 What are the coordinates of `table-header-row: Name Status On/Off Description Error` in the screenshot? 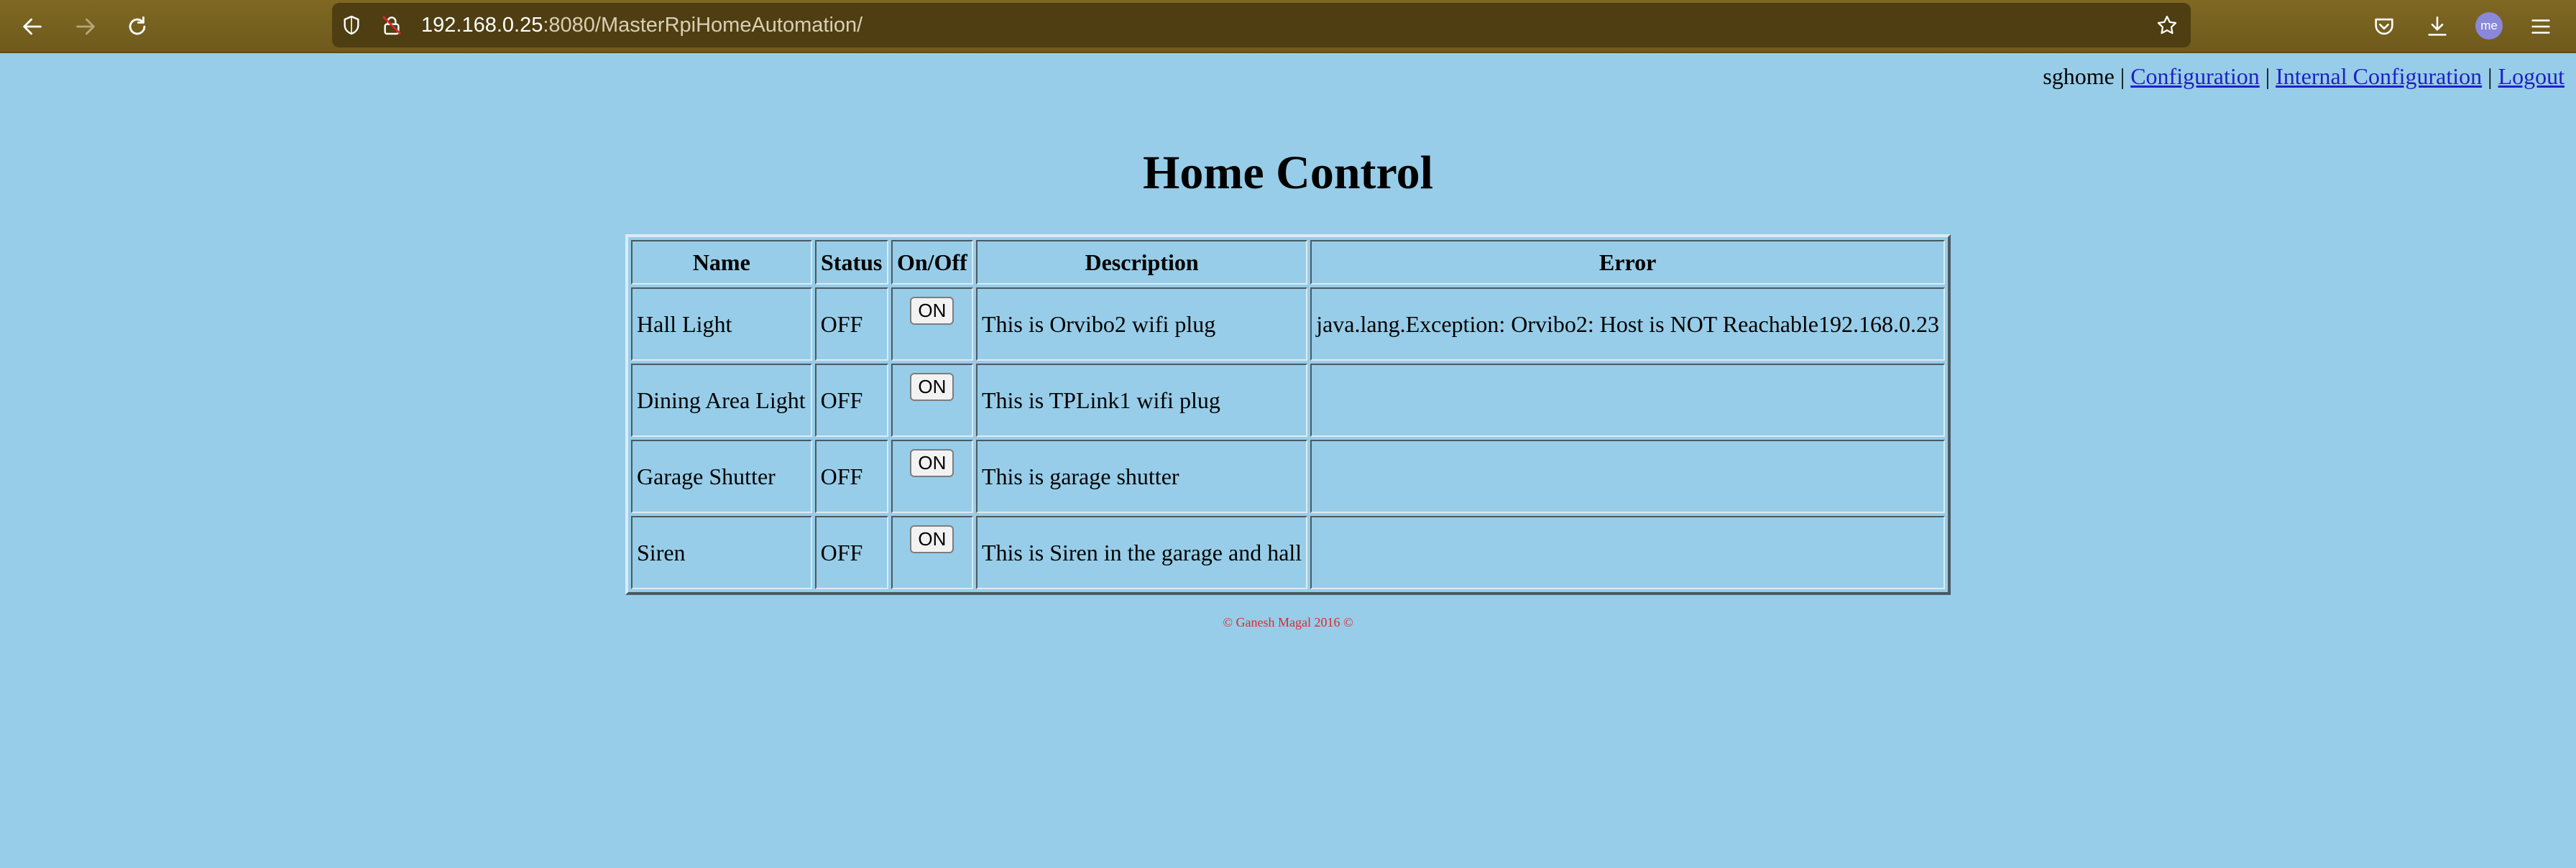 It's located at (1288, 262).